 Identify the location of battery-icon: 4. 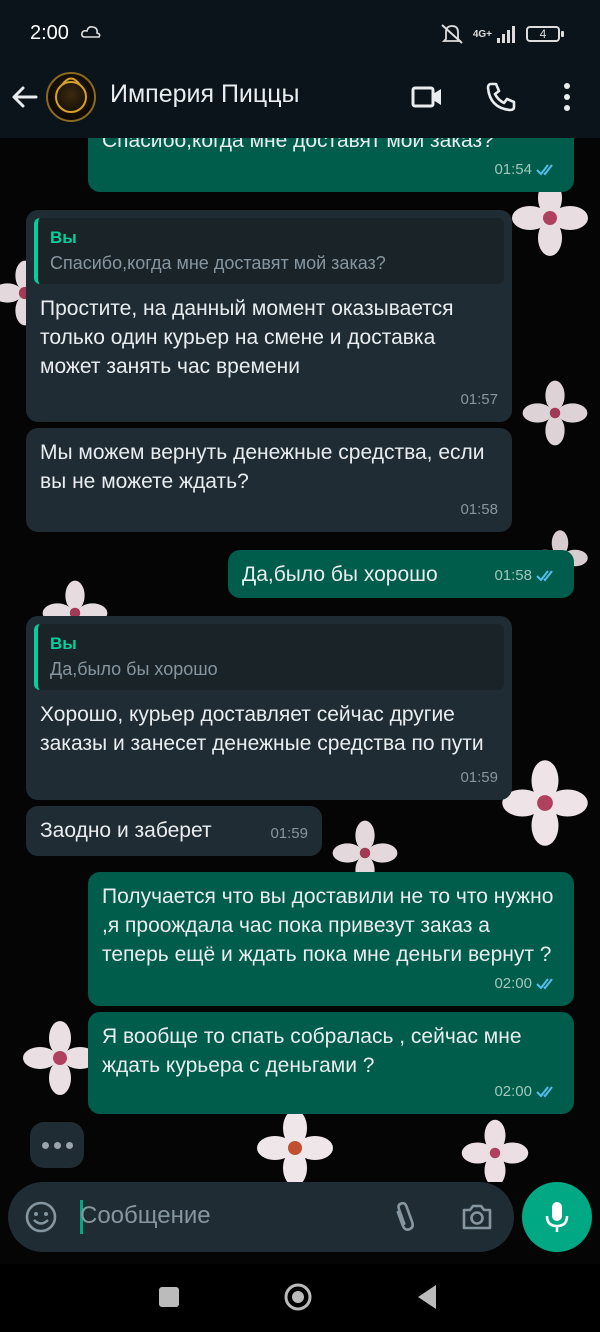
(545, 34).